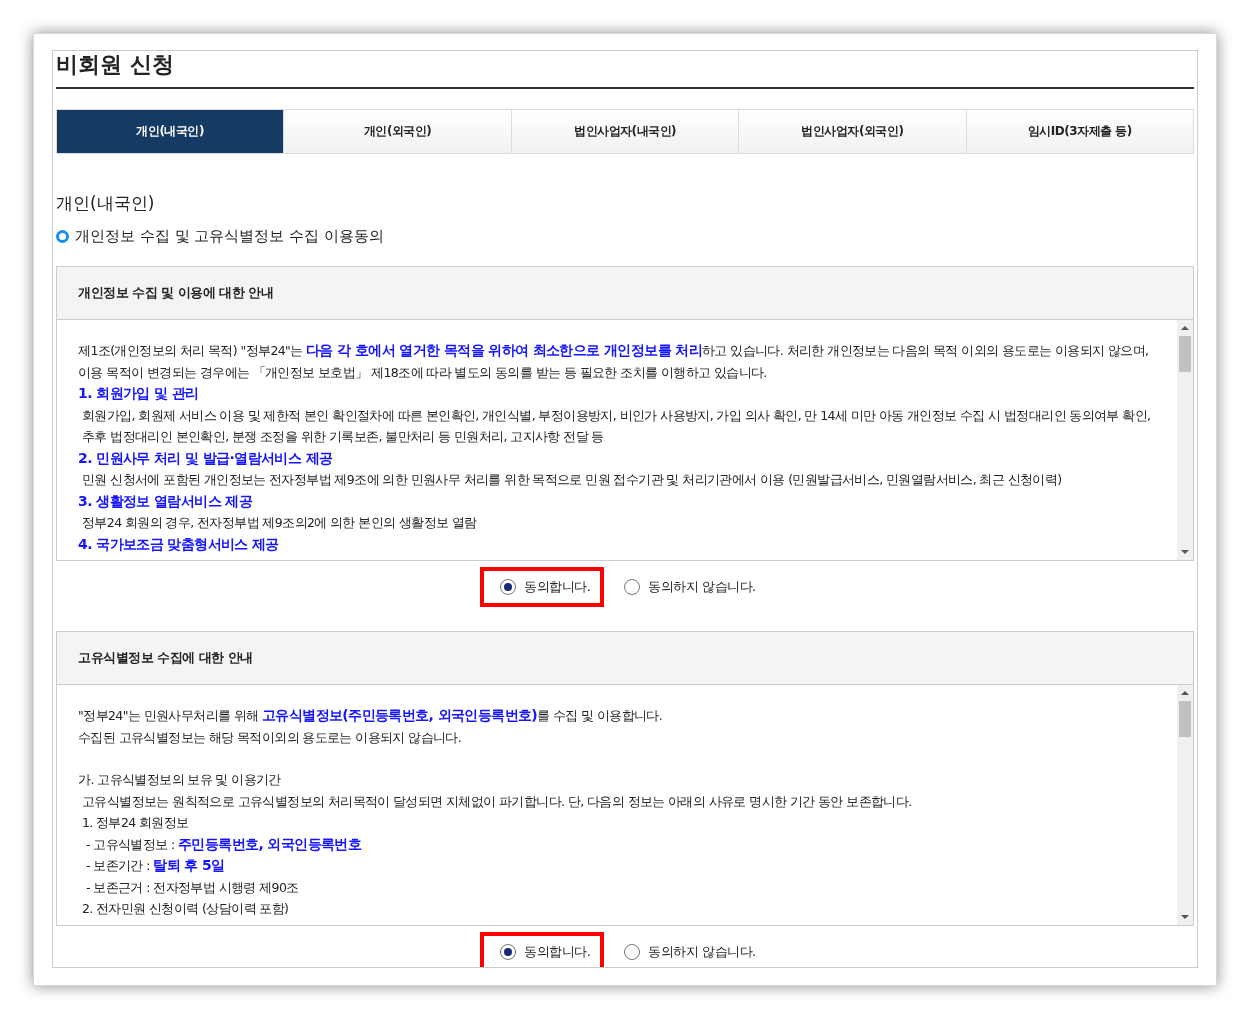 Image resolution: width=1251 pixels, height=1020 pixels. What do you see at coordinates (852, 131) in the screenshot?
I see `tab: 법인사업자(외국인)` at bounding box center [852, 131].